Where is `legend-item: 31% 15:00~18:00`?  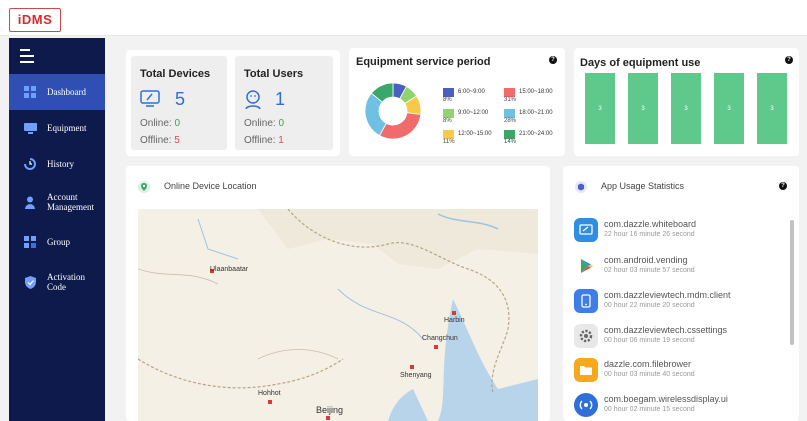 legend-item: 31% 15:00~18:00 is located at coordinates (528, 95).